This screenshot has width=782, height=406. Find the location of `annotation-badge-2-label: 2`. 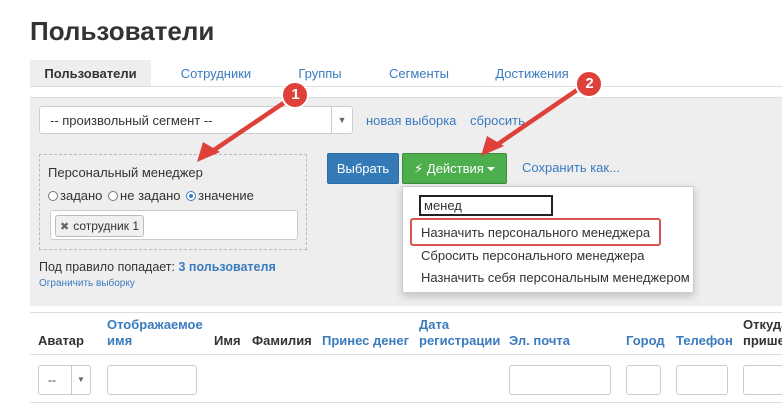

annotation-badge-2-label: 2 is located at coordinates (589, 83).